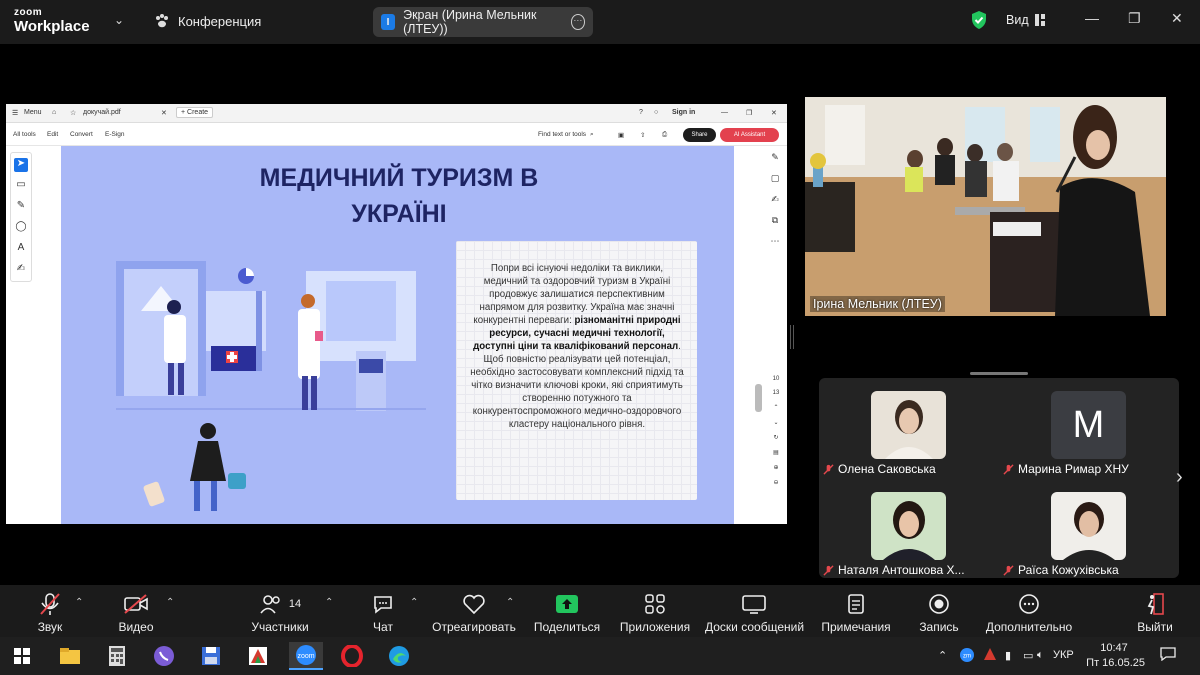 This screenshot has width=1200, height=675. Describe the element at coordinates (21, 270) in the screenshot. I see `stamp-icon: ✍` at that location.